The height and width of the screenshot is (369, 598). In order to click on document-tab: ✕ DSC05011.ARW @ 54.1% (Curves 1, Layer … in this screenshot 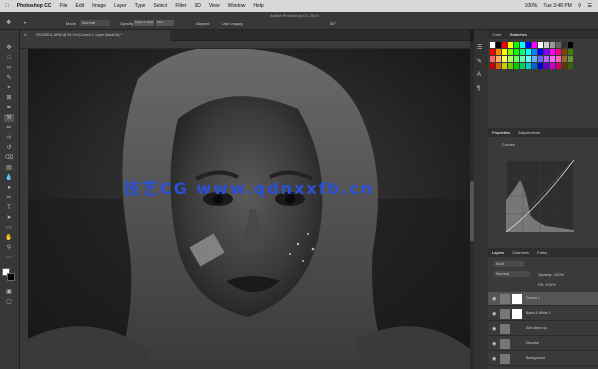, I will do `click(95, 35)`.